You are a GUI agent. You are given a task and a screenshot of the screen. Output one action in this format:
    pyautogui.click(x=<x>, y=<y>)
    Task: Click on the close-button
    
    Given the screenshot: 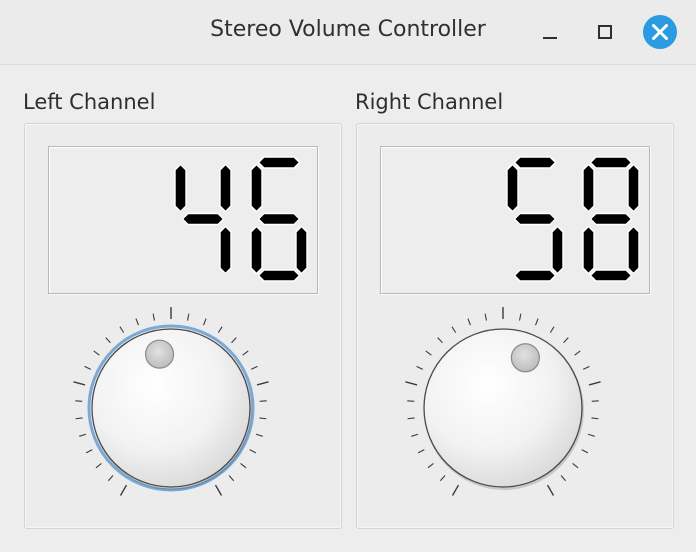 What is the action you would take?
    pyautogui.click(x=660, y=32)
    